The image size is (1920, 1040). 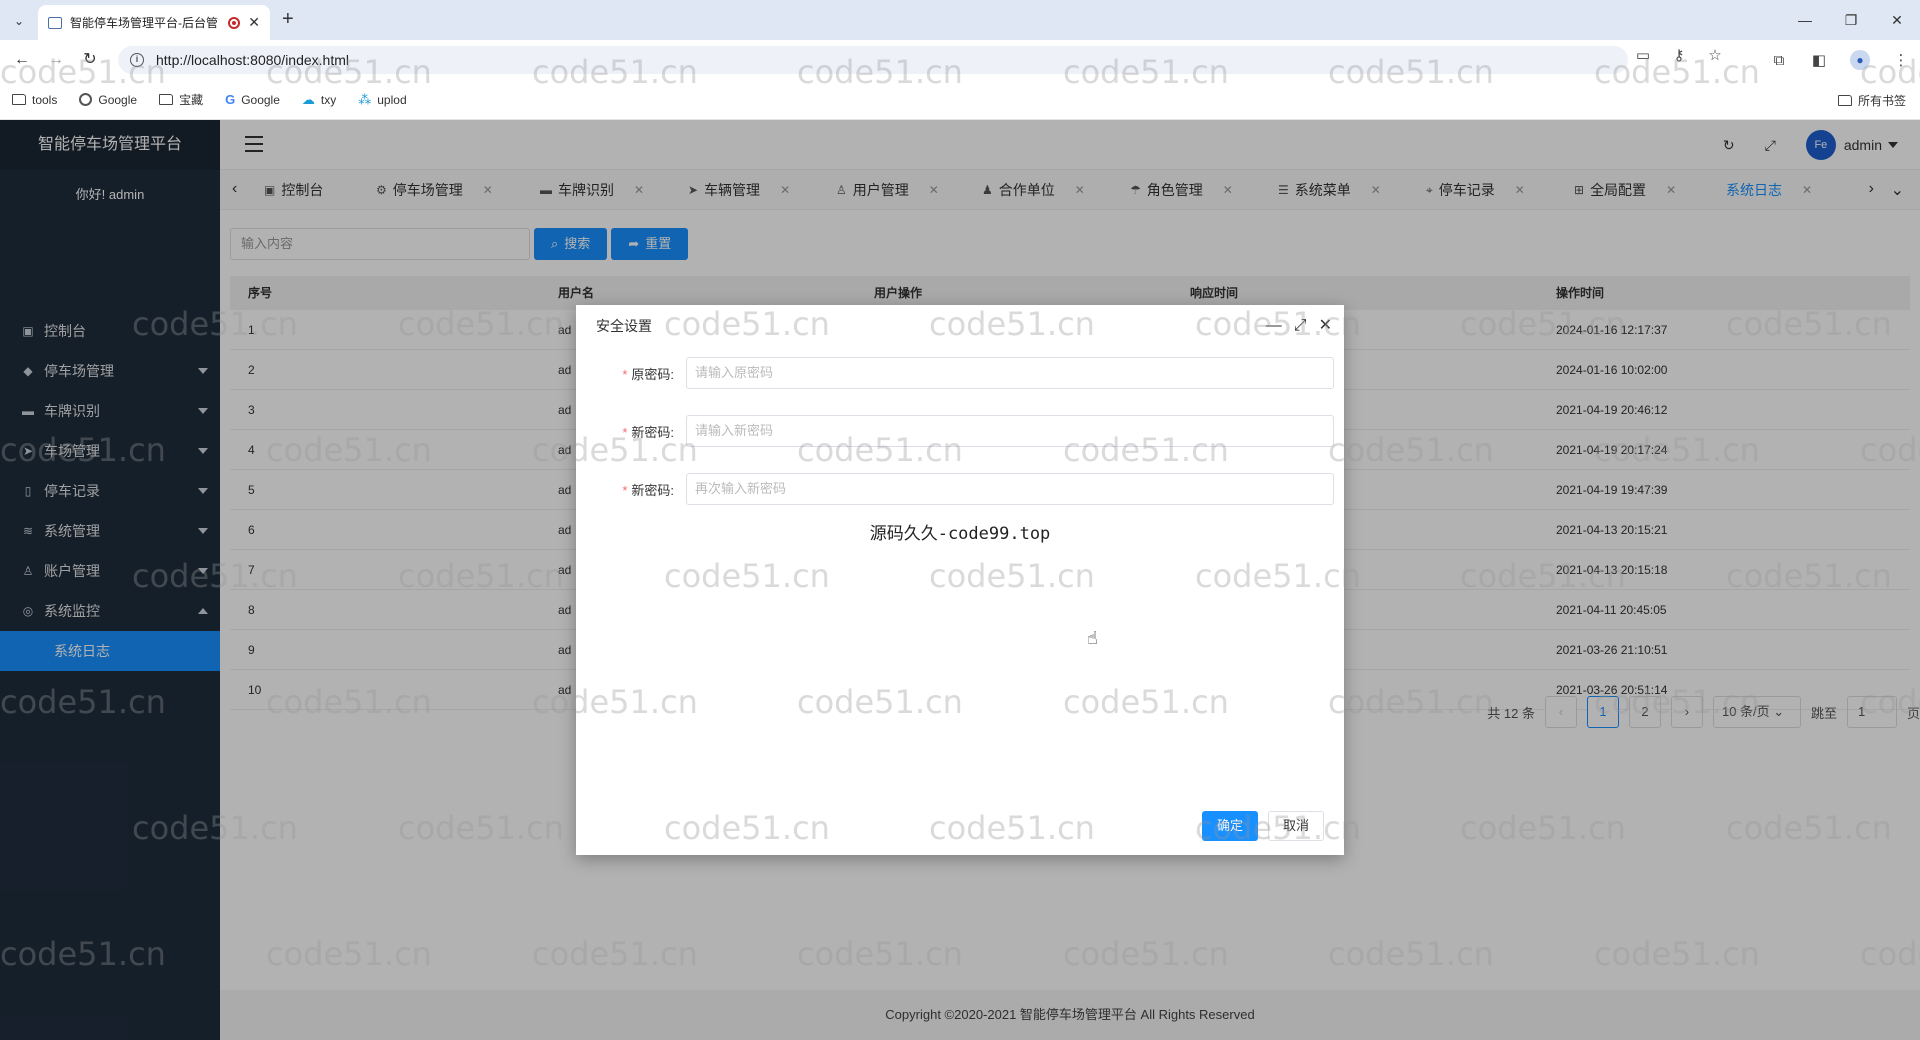 I want to click on old-password-row: * 原密码: 请输入原密码, so click(x=965, y=373).